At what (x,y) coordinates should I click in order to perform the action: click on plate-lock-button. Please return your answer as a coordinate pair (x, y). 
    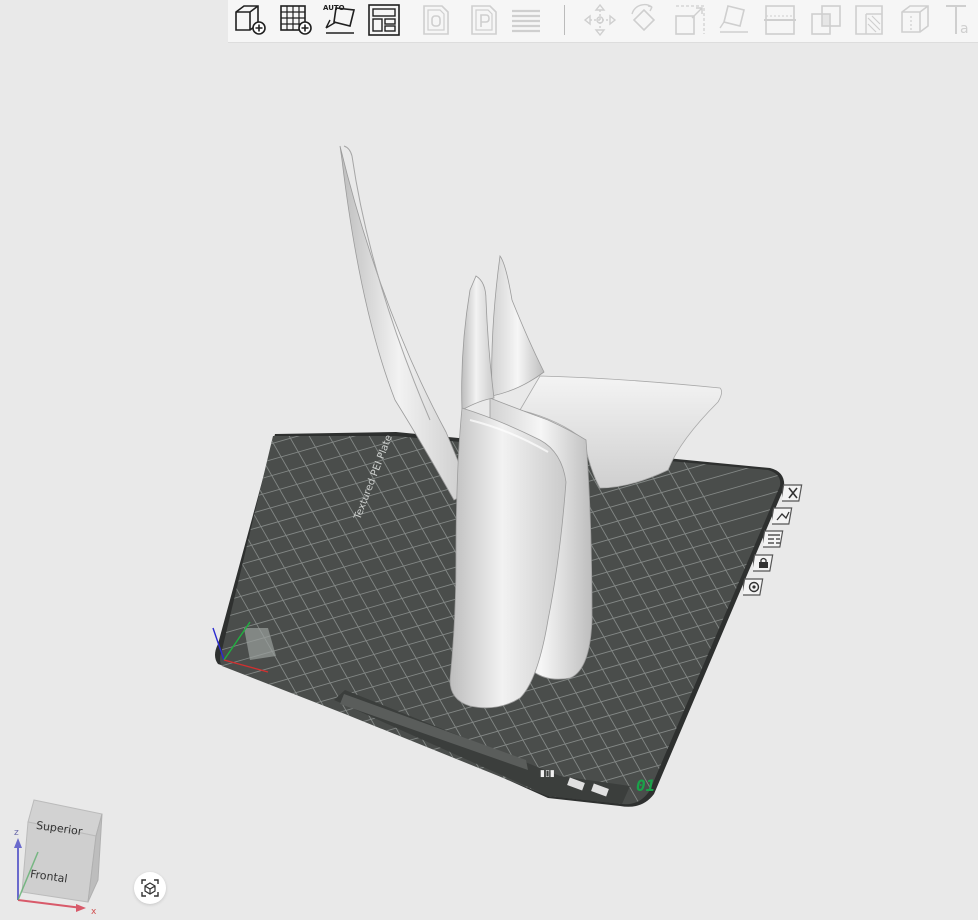
    Looking at the image, I should click on (764, 563).